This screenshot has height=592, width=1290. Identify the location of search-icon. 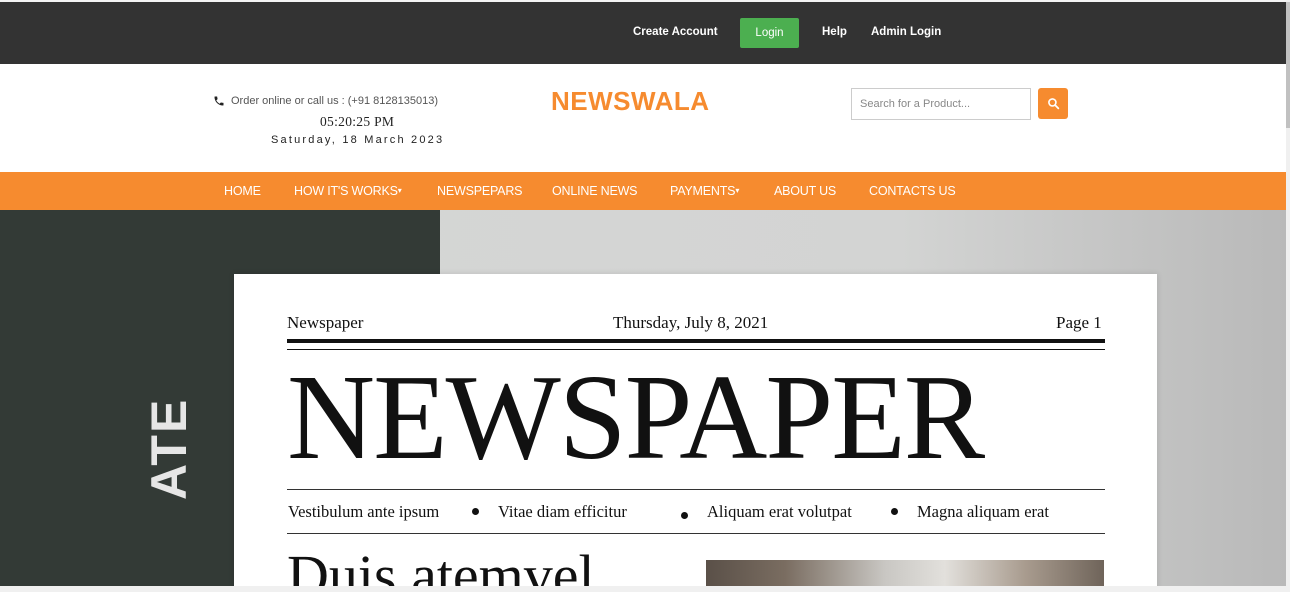
(1053, 104).